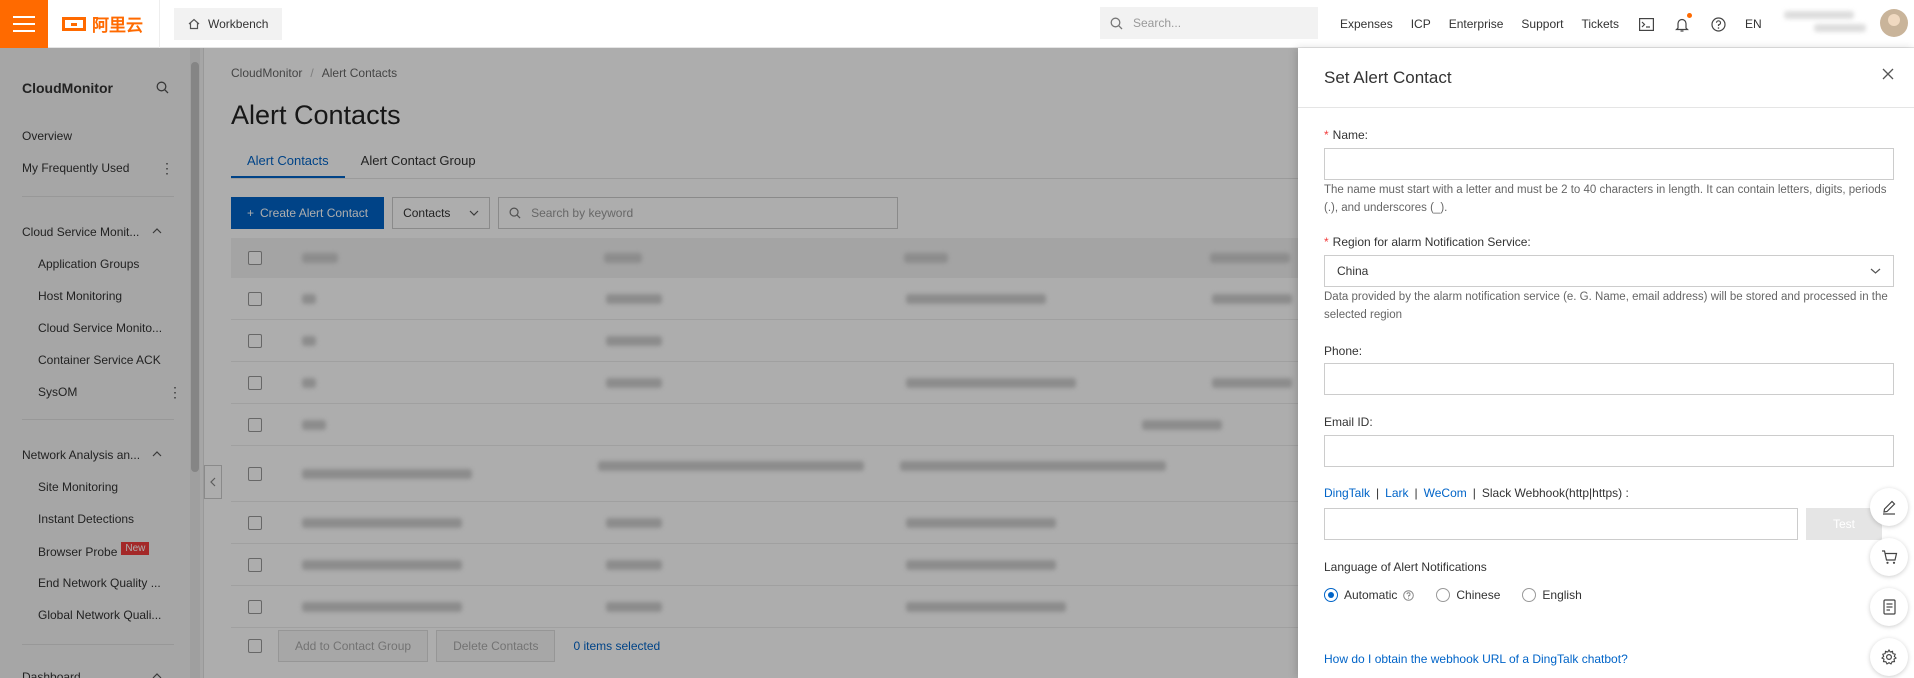 The height and width of the screenshot is (678, 1914). I want to click on wecom-link: WeCom, so click(1445, 493).